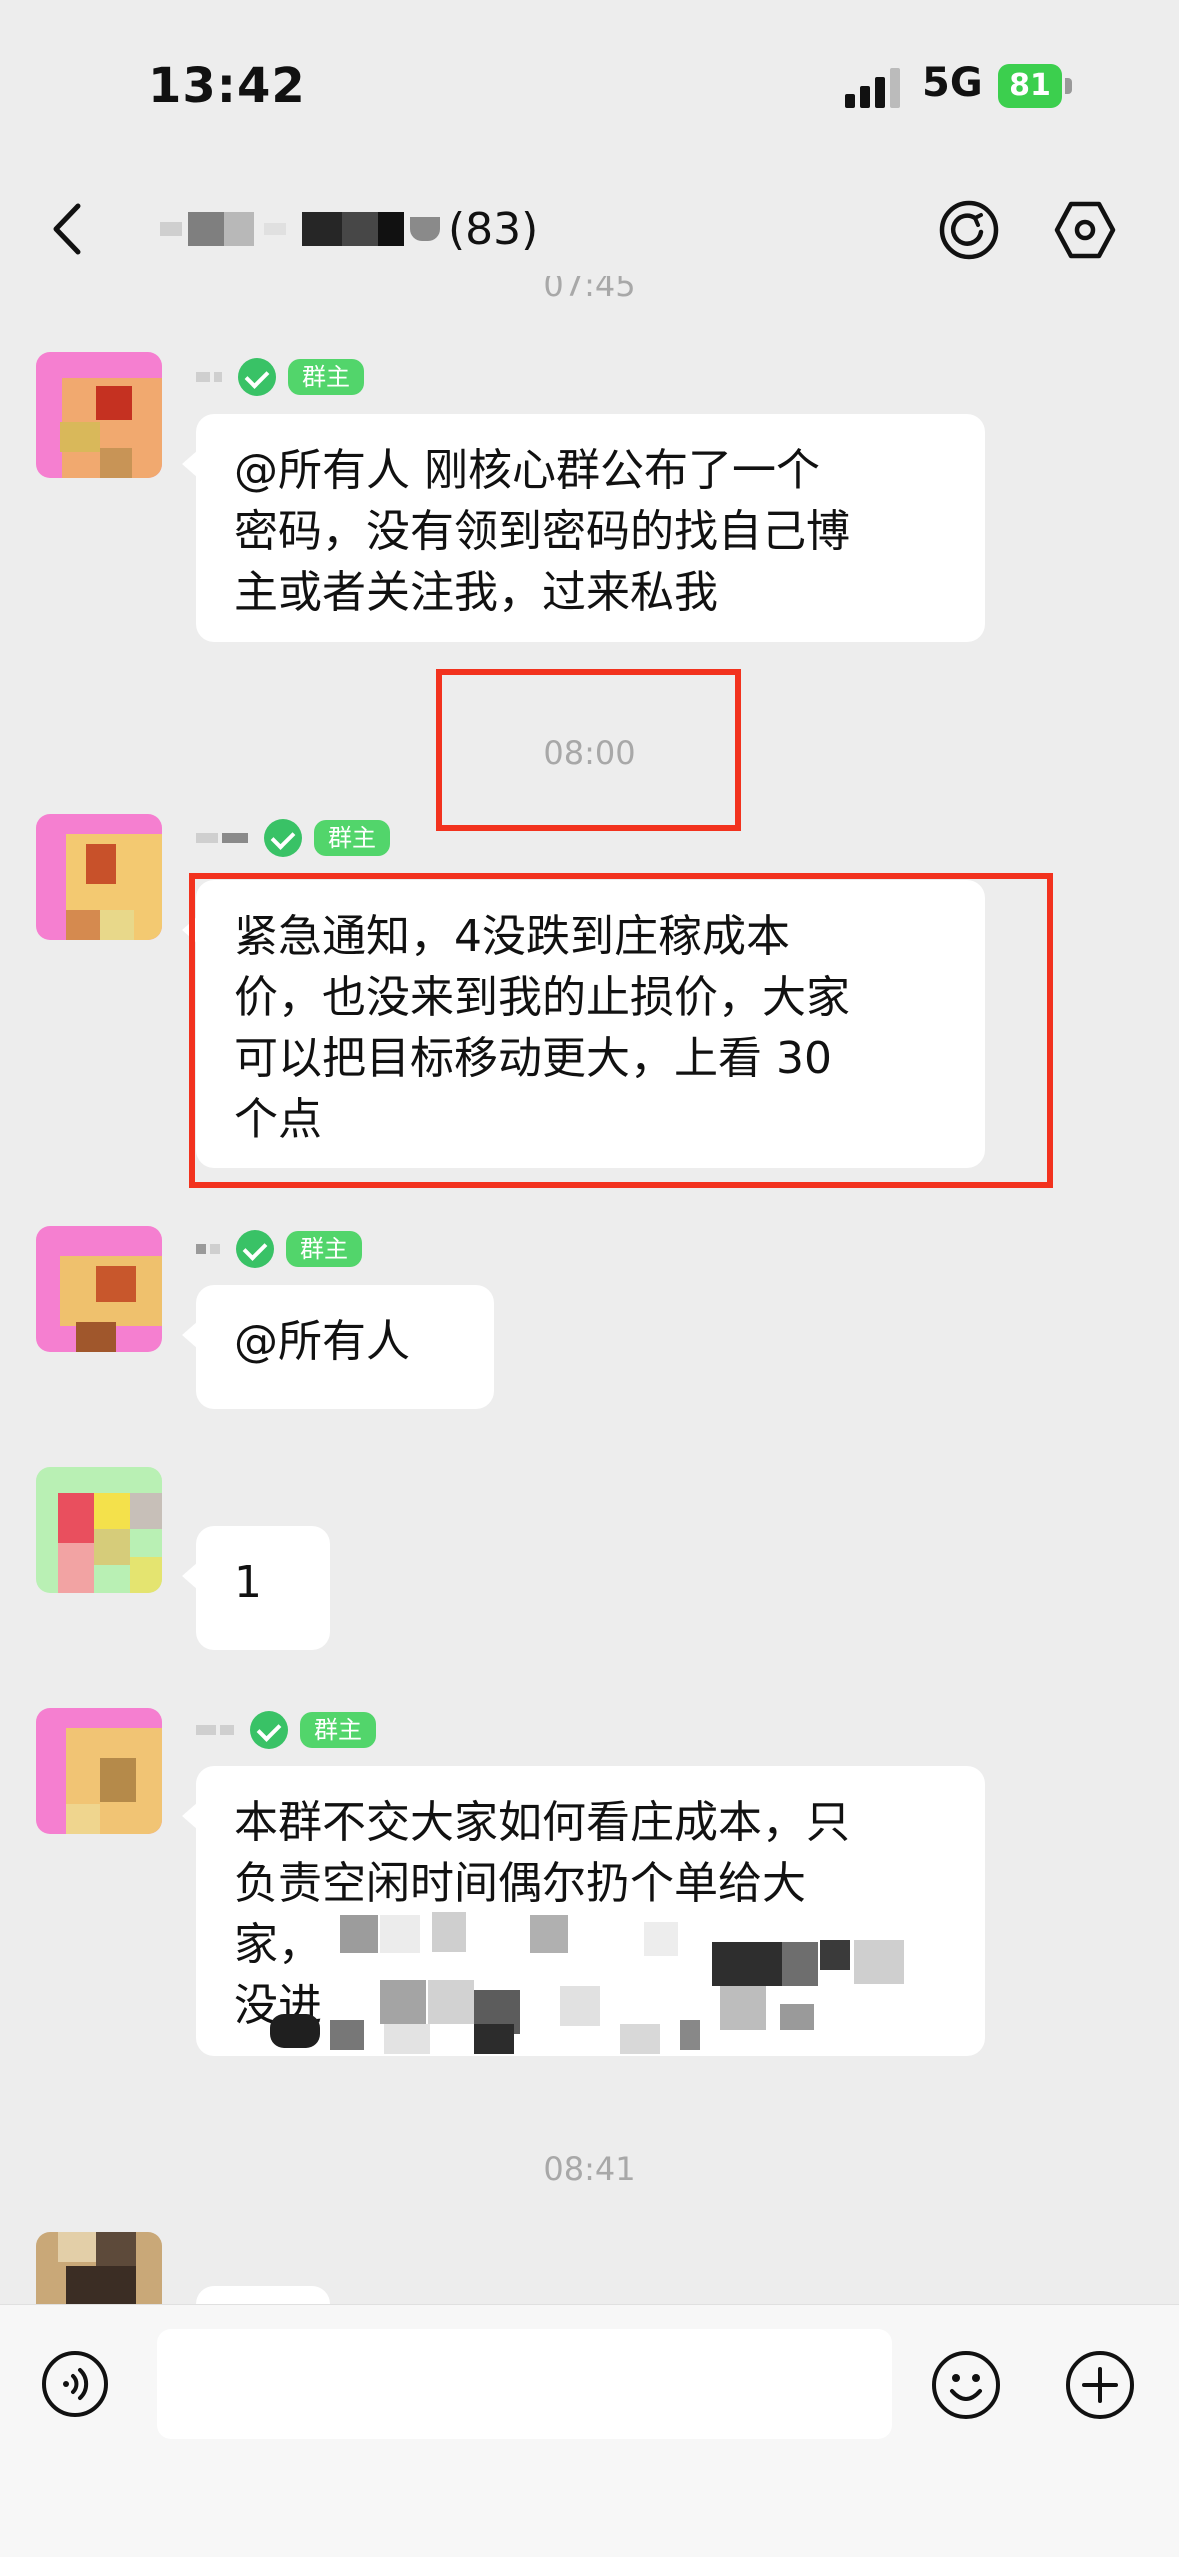  I want to click on input-bar, so click(589, 2430).